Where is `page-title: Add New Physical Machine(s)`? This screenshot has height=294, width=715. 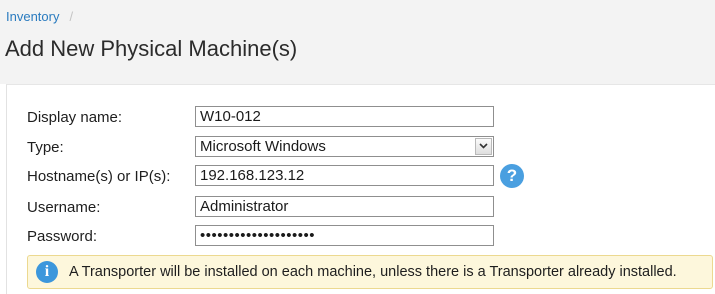 page-title: Add New Physical Machine(s) is located at coordinates (151, 48).